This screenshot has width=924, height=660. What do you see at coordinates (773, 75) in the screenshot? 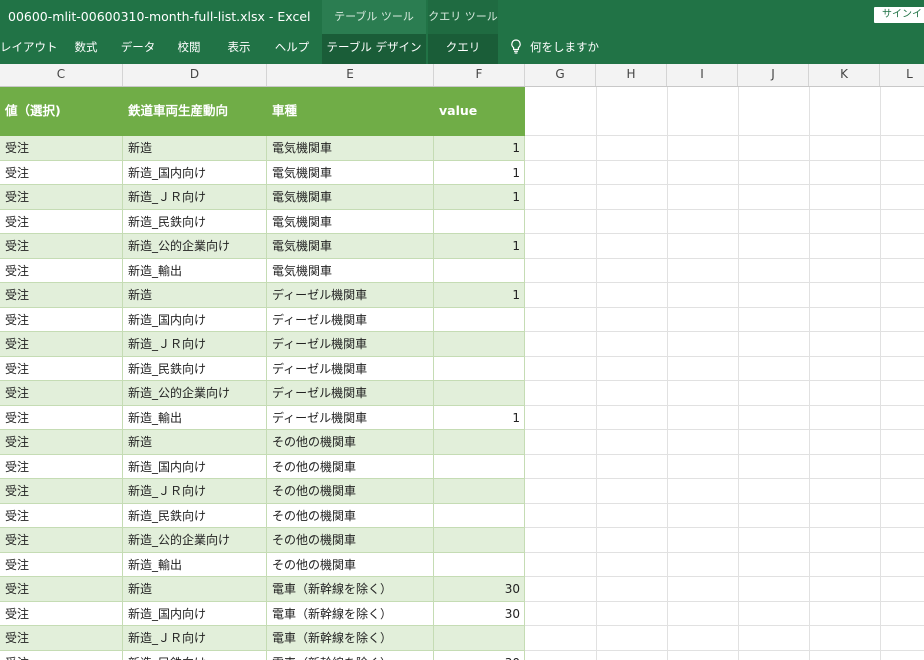
I see `column-header-j: J` at bounding box center [773, 75].